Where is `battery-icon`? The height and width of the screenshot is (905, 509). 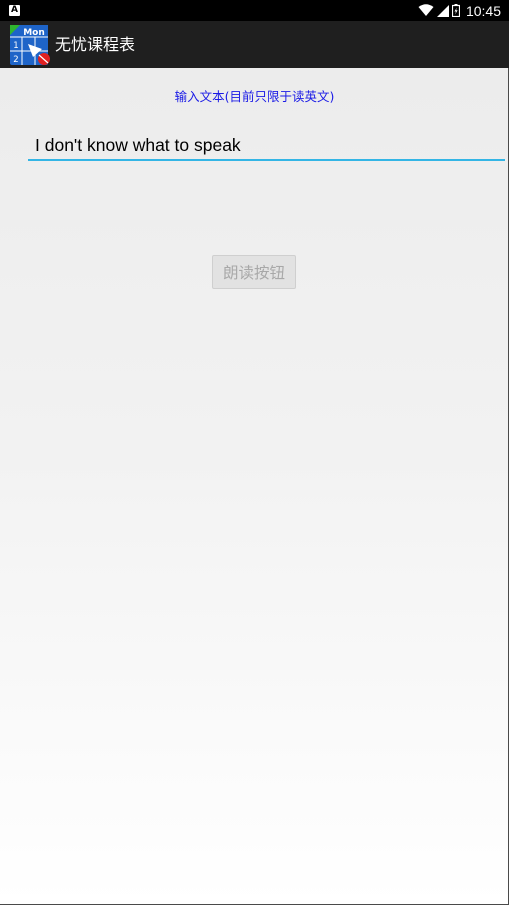
battery-icon is located at coordinates (455, 10).